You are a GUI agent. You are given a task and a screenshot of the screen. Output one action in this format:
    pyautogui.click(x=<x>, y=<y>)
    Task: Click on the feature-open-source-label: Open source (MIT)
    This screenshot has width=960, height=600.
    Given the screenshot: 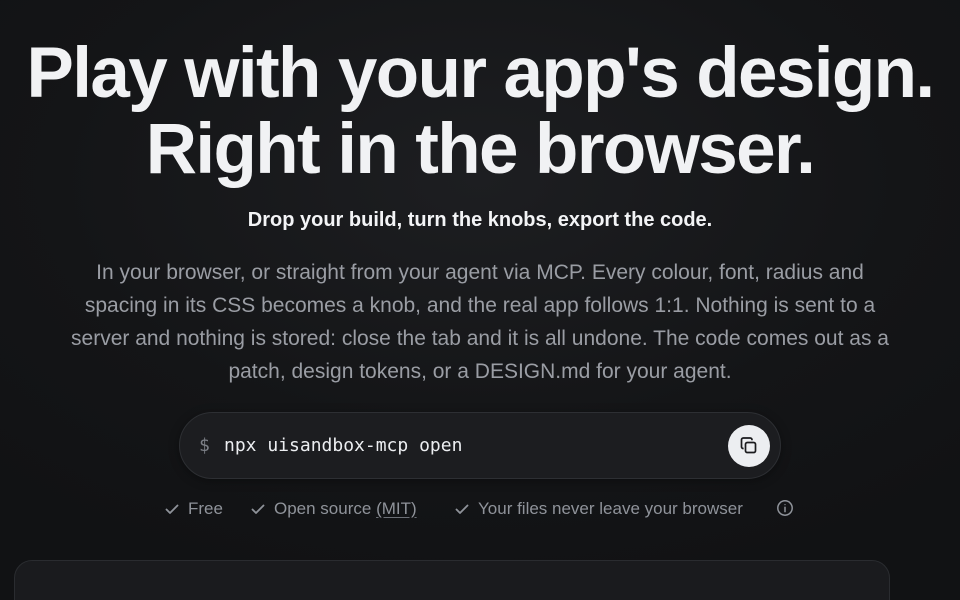 What is the action you would take?
    pyautogui.click(x=345, y=509)
    